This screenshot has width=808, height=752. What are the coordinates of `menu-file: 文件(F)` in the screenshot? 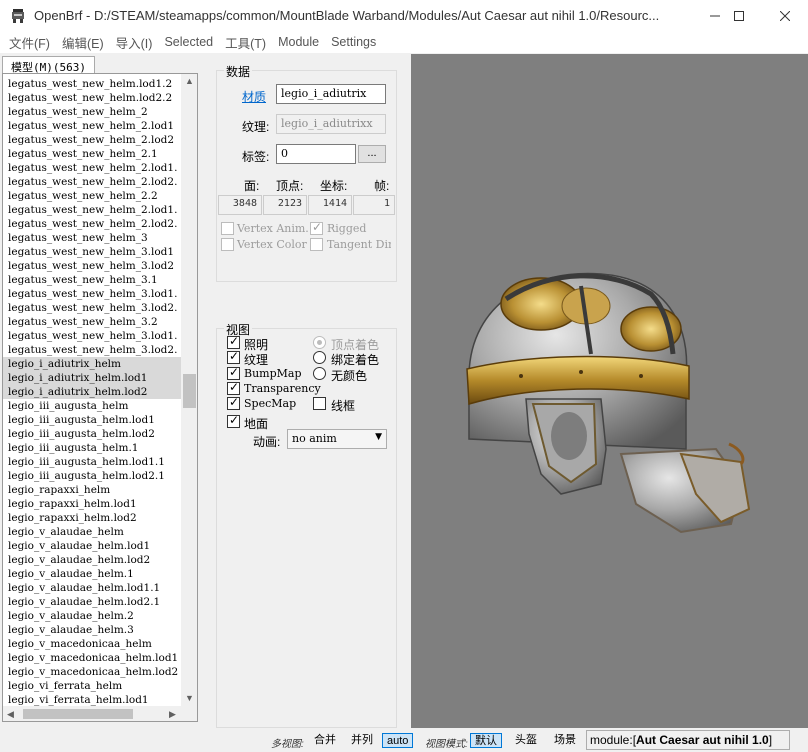 It's located at (29, 42).